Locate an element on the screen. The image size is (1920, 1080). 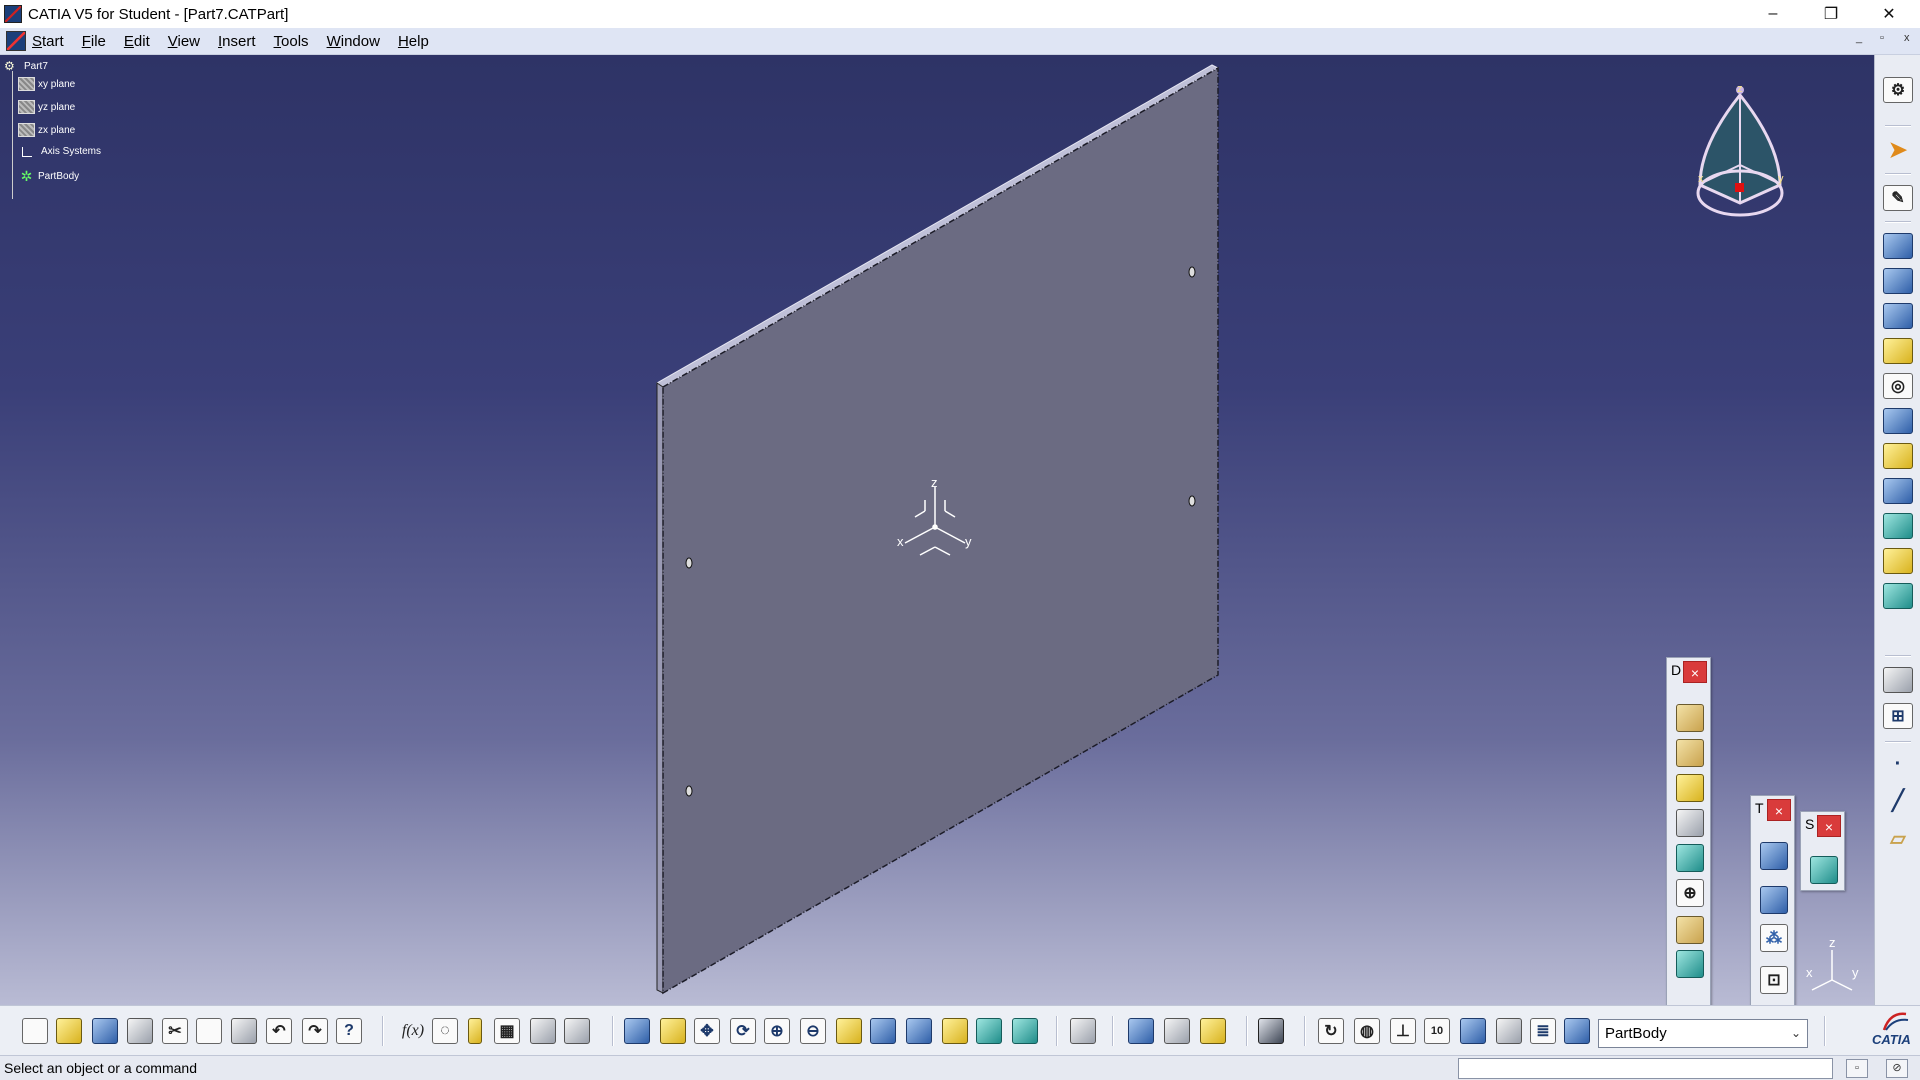
tree-item-zx-plane: zx plane is located at coordinates (46, 130).